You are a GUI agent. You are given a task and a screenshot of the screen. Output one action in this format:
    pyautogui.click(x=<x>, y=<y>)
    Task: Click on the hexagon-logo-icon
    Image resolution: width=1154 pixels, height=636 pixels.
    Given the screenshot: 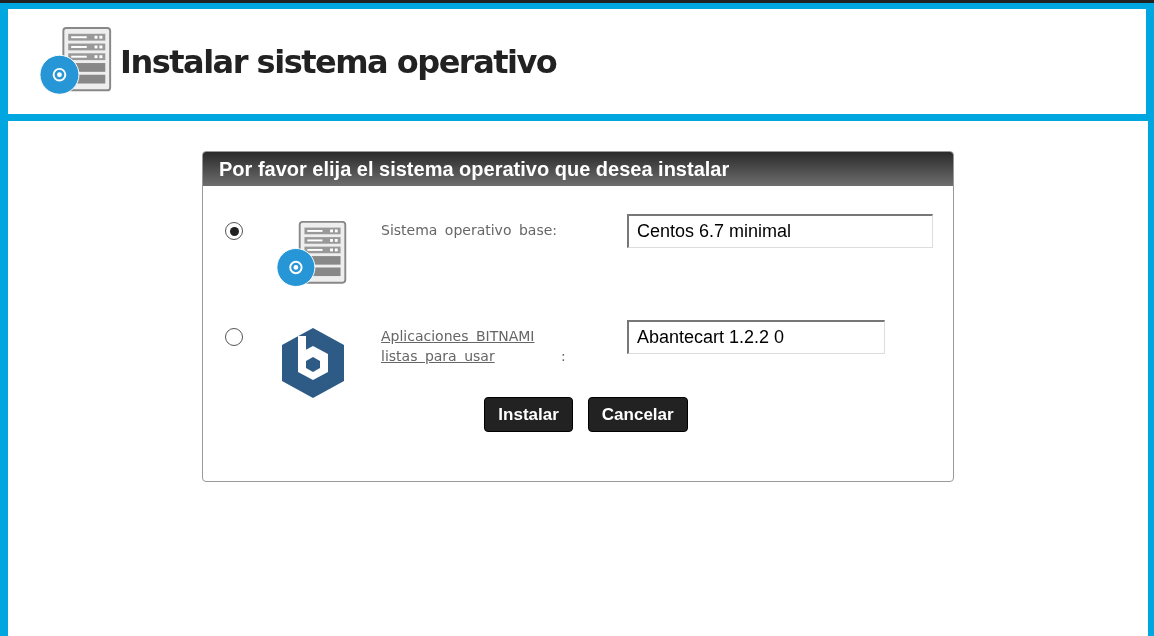 What is the action you would take?
    pyautogui.click(x=313, y=363)
    